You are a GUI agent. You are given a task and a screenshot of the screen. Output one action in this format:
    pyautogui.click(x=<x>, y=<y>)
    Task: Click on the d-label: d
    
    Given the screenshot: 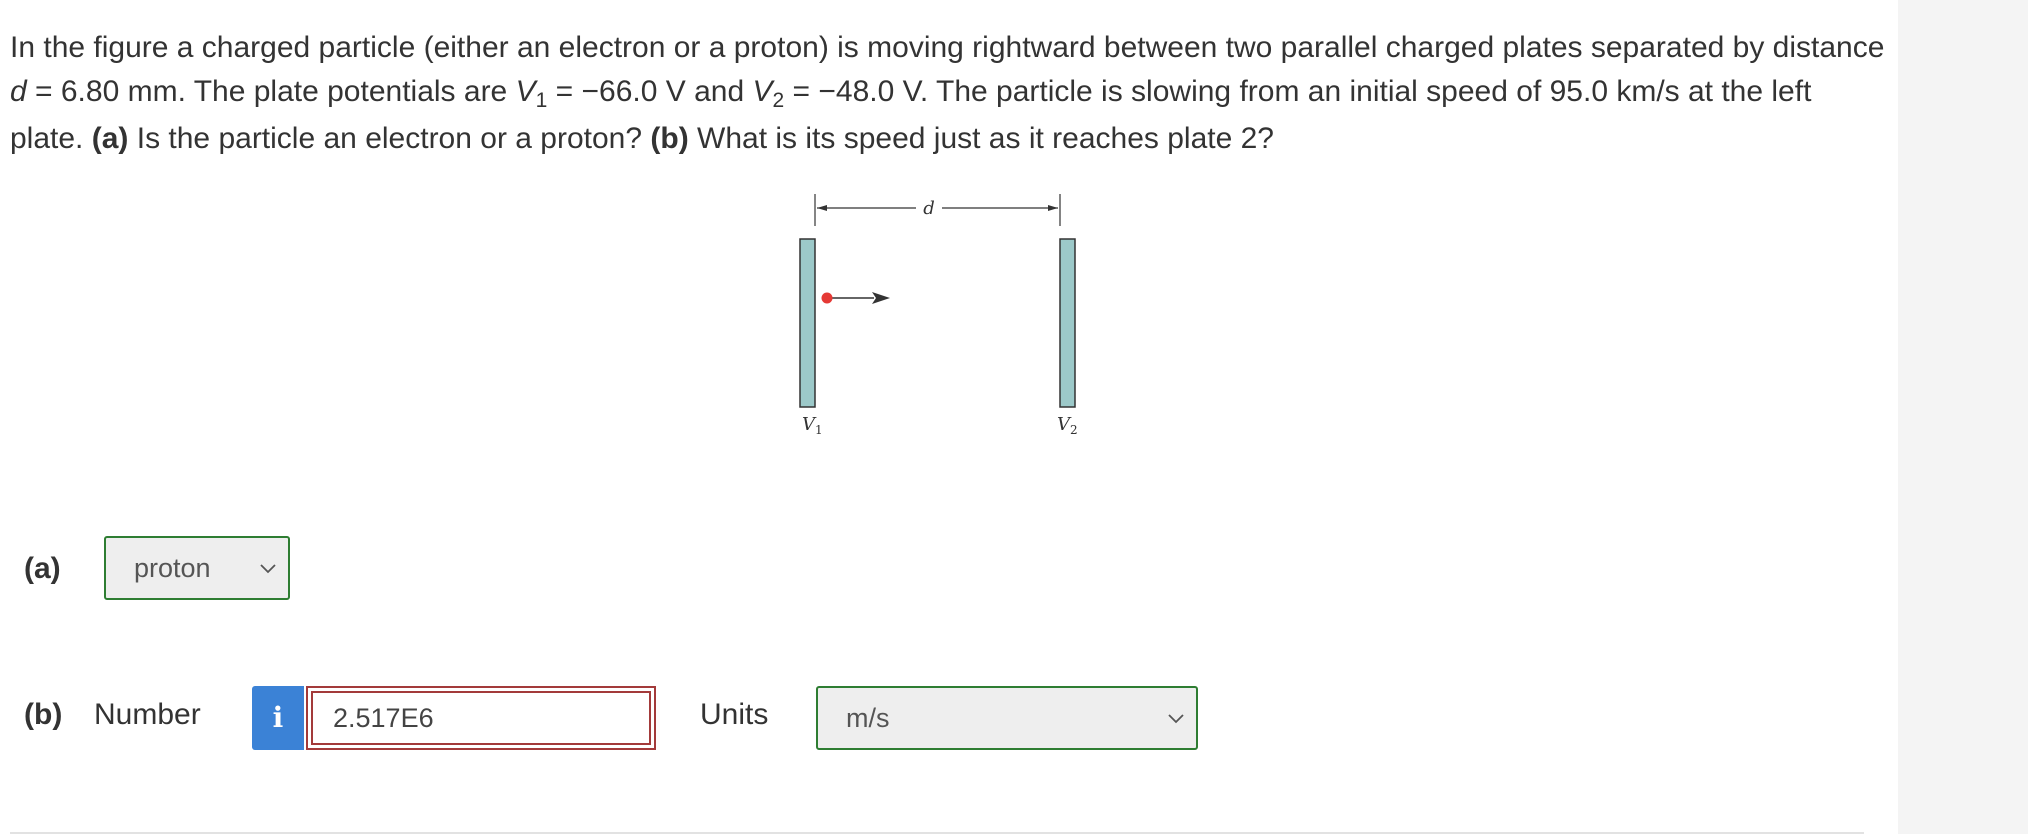 What is the action you would take?
    pyautogui.click(x=929, y=208)
    